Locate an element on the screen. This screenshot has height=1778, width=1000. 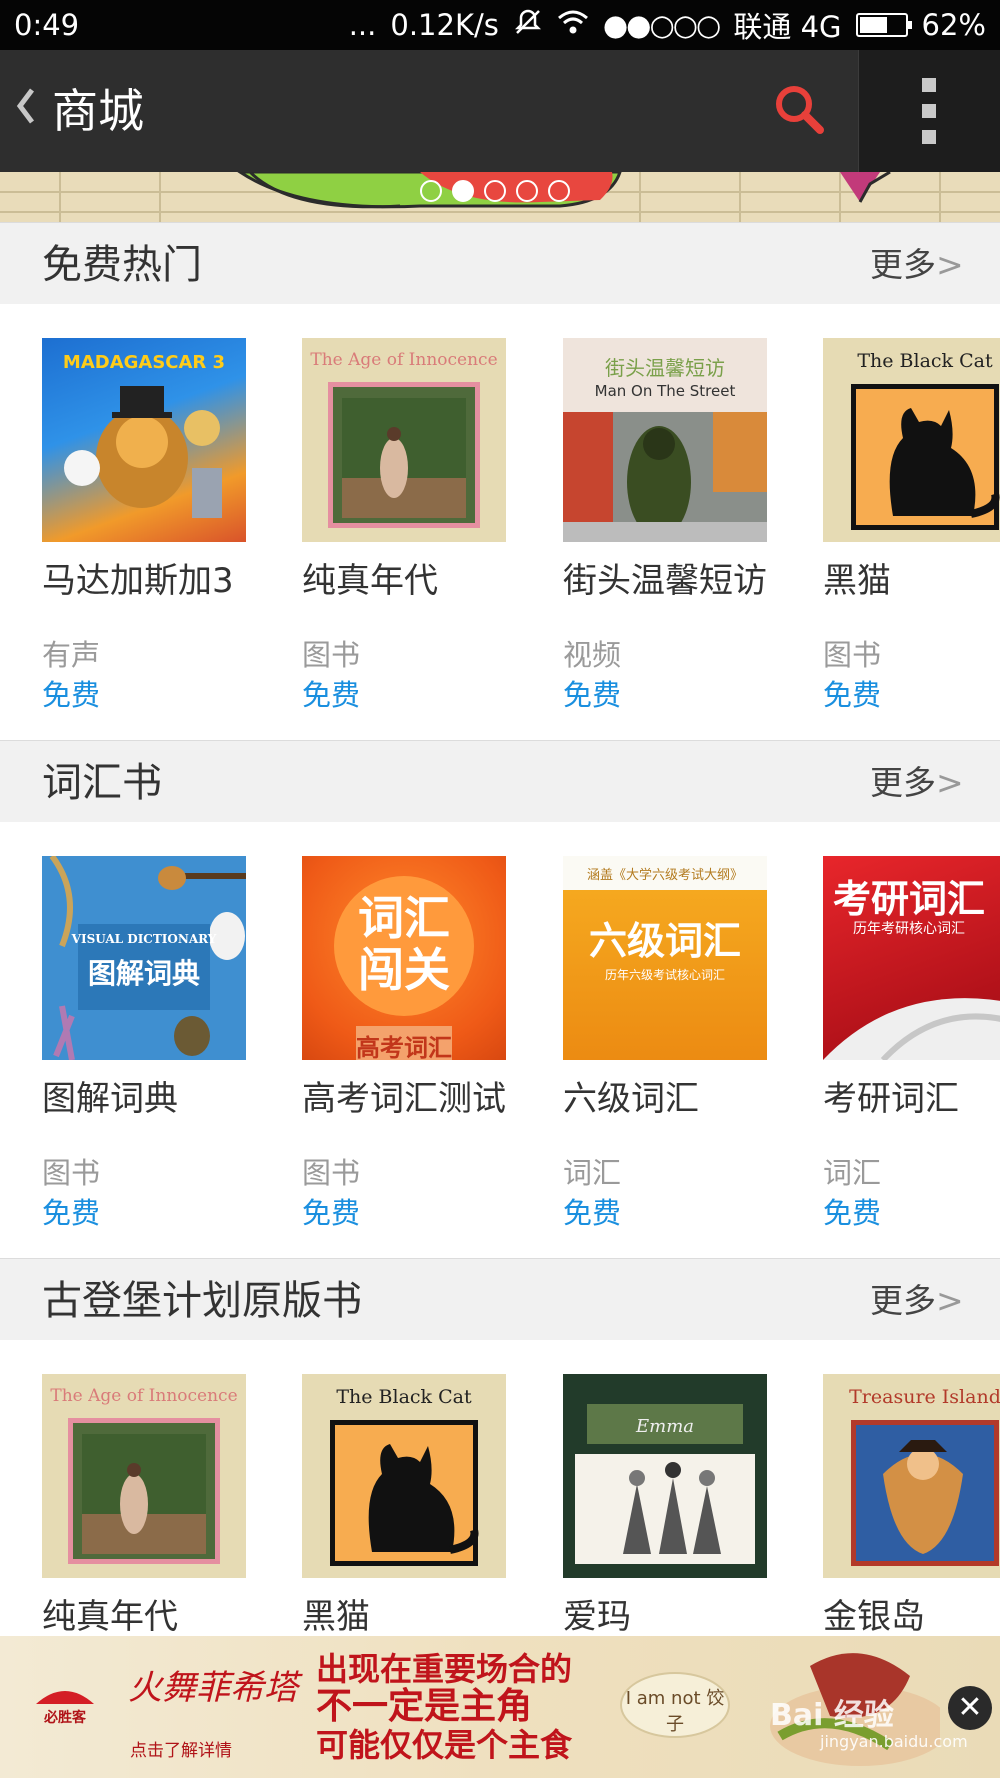
product-name: 图解词典 is located at coordinates (110, 1099).